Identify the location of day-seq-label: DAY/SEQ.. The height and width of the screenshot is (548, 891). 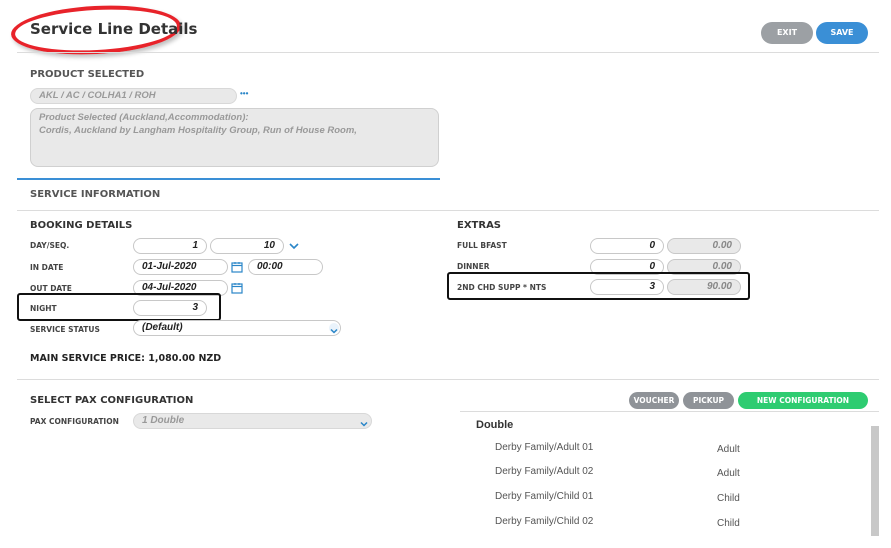
(50, 245).